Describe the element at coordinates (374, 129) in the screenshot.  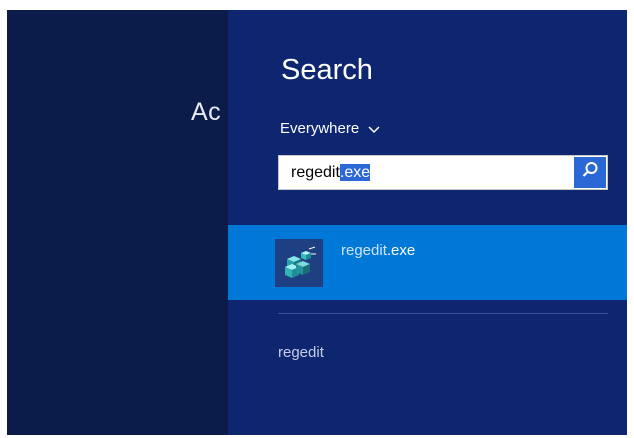
I see `chevron-down-icon` at that location.